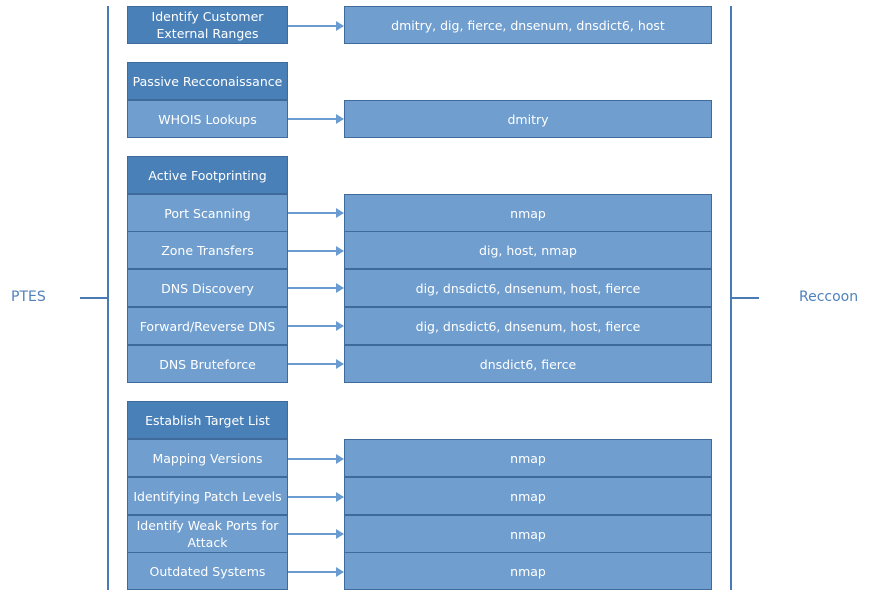 The width and height of the screenshot is (874, 598). Describe the element at coordinates (528, 119) in the screenshot. I see `tools-whois-lookups: dmitry` at that location.